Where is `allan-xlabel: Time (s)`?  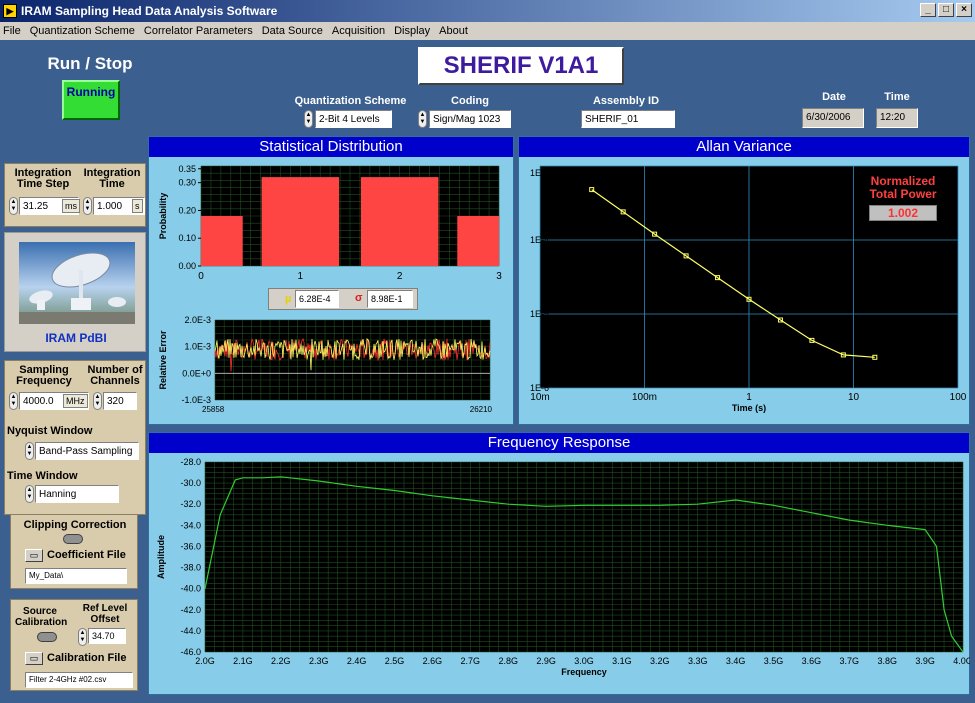 allan-xlabel: Time (s) is located at coordinates (749, 408).